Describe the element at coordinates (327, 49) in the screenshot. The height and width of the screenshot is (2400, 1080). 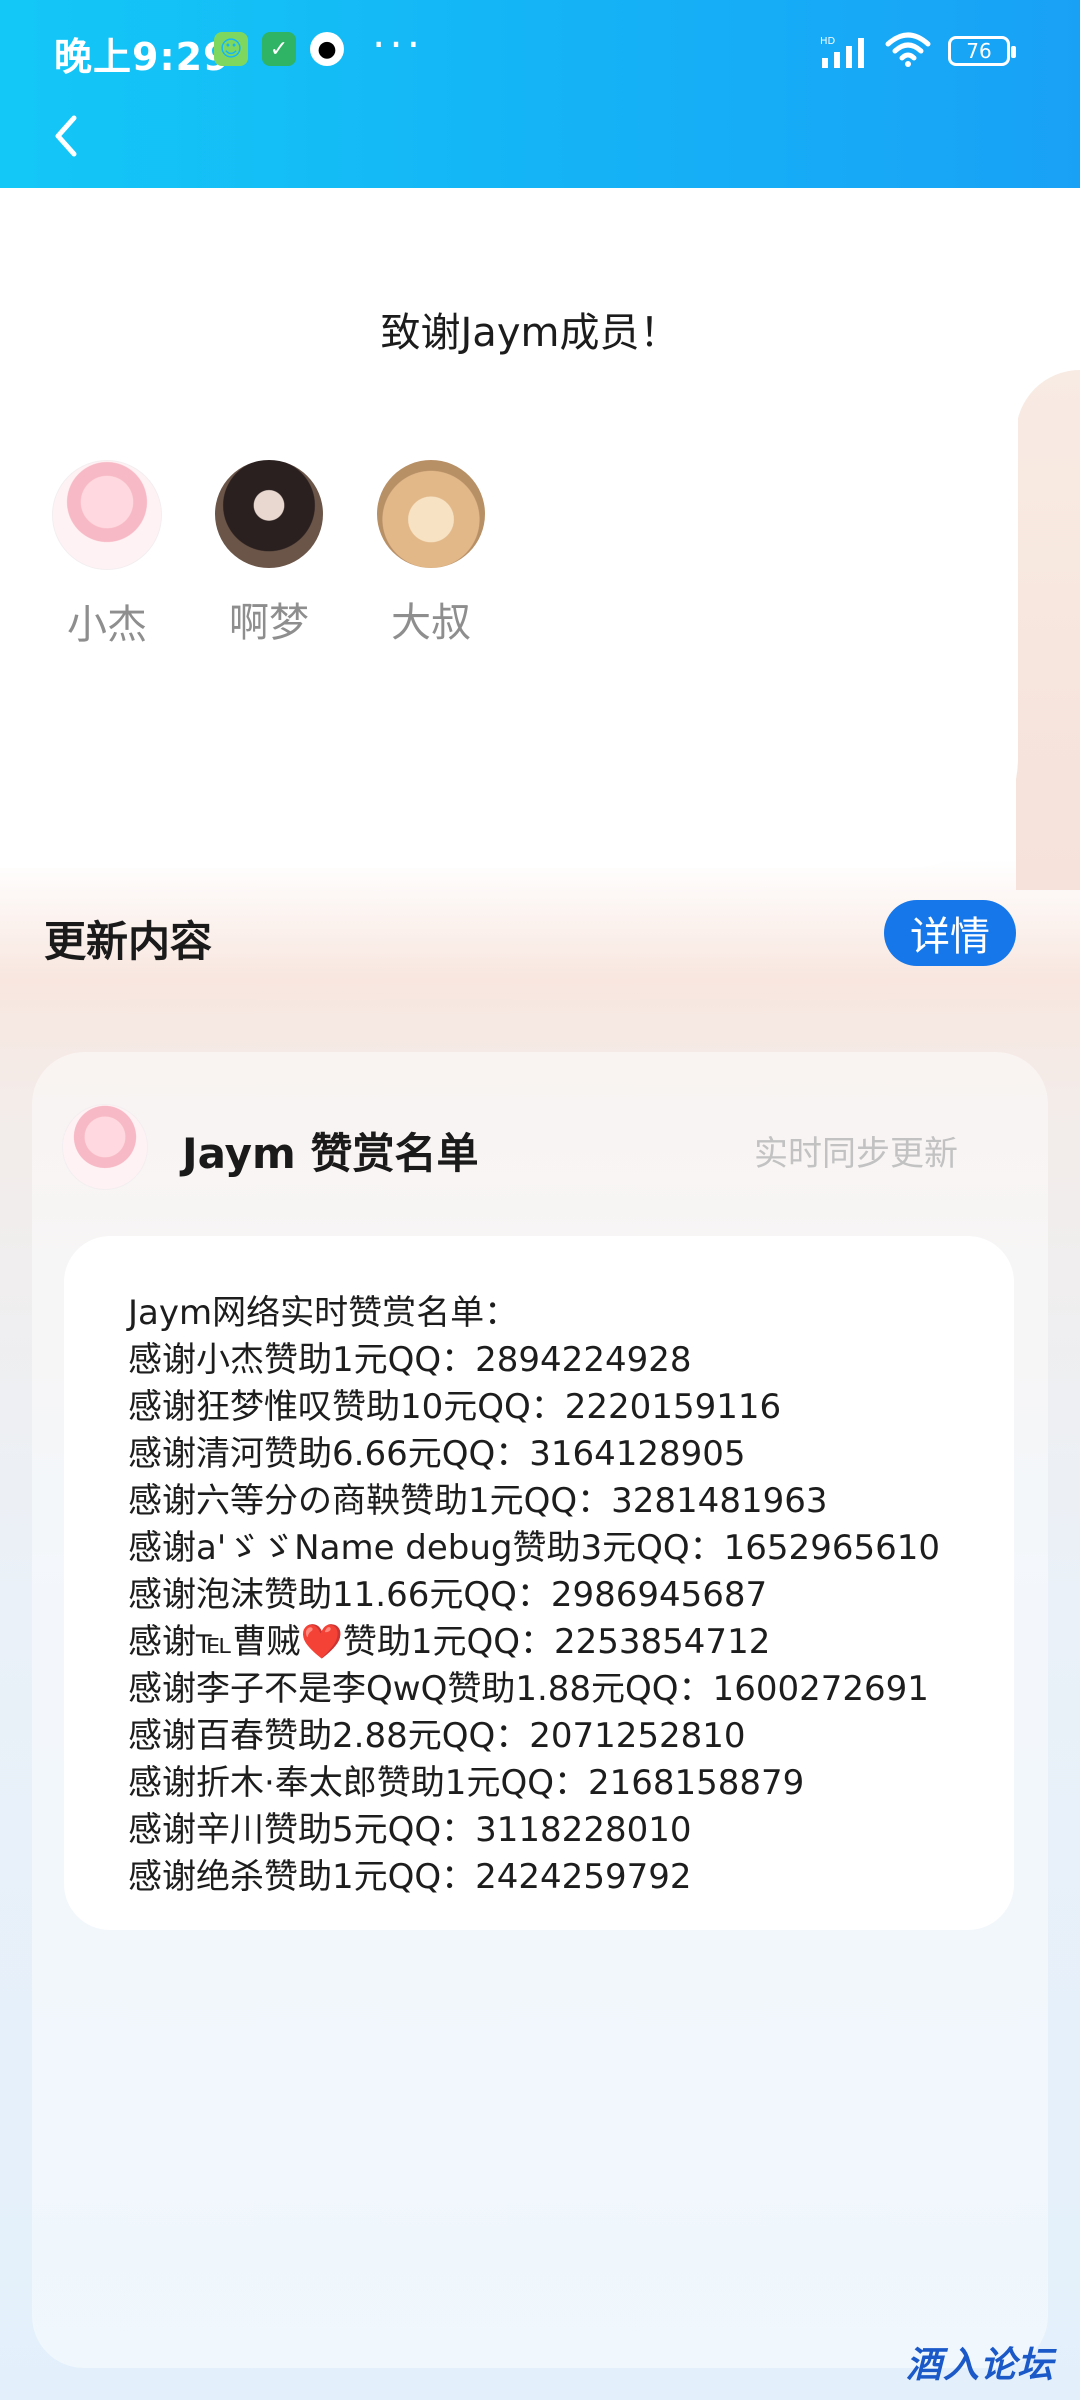
I see `qq-penguin-icon: ●` at that location.